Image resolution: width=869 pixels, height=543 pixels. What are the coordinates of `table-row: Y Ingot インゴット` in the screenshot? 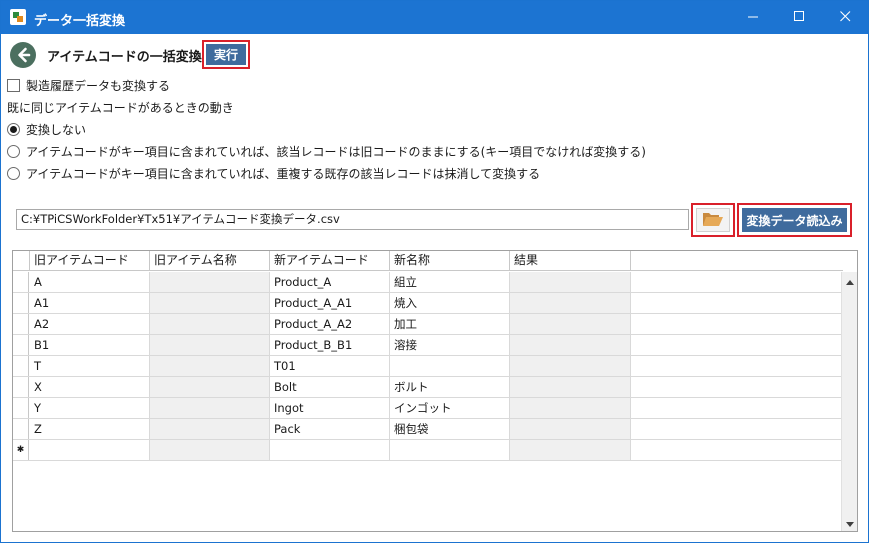 It's located at (428, 408).